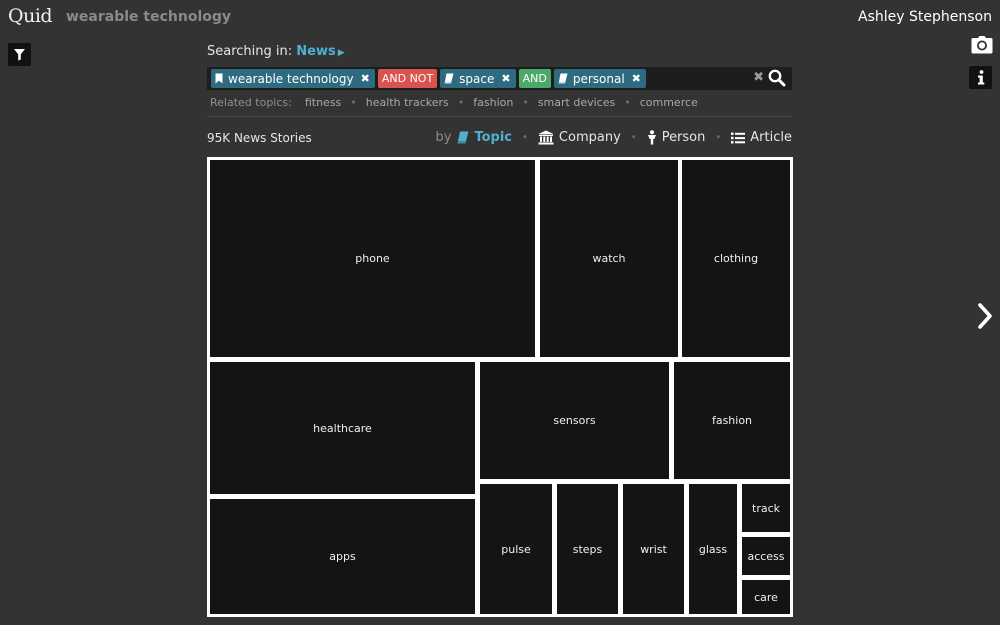  What do you see at coordinates (651, 137) in the screenshot?
I see `person-icon` at bounding box center [651, 137].